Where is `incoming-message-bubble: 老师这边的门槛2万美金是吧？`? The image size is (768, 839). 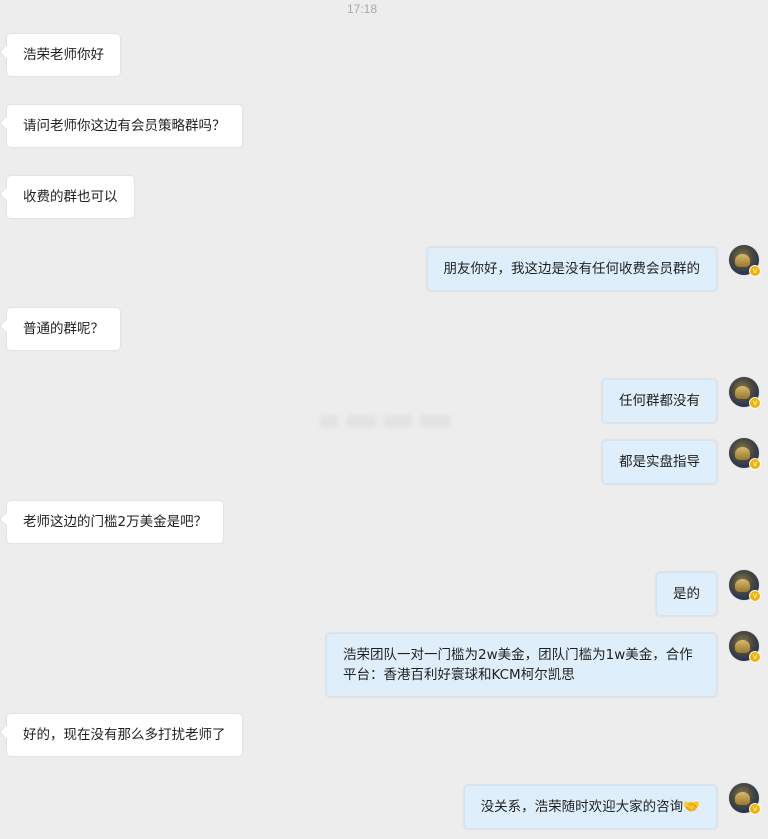
incoming-message-bubble: 老师这边的门槛2万美金是吧？ is located at coordinates (115, 522).